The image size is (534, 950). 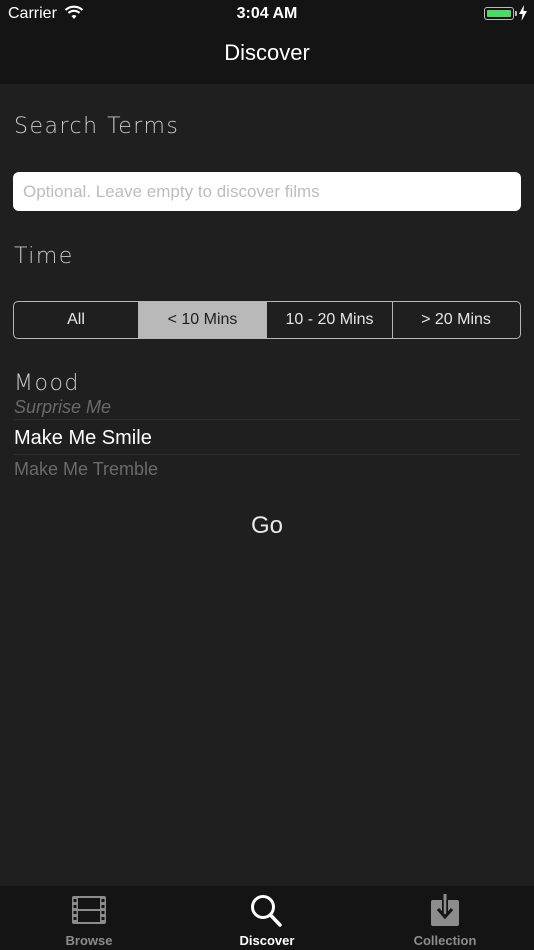 What do you see at coordinates (89, 911) in the screenshot?
I see `film-icon` at bounding box center [89, 911].